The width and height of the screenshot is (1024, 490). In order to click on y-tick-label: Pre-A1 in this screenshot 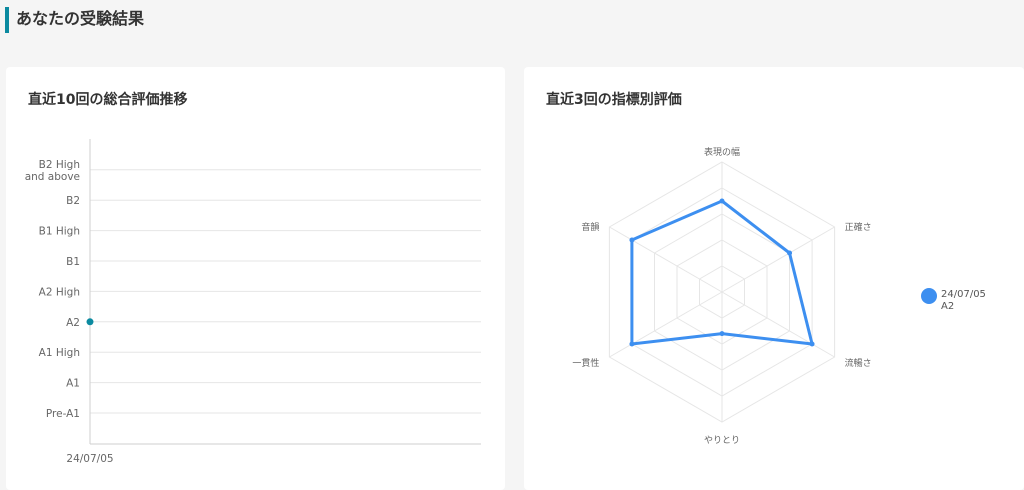, I will do `click(63, 414)`.